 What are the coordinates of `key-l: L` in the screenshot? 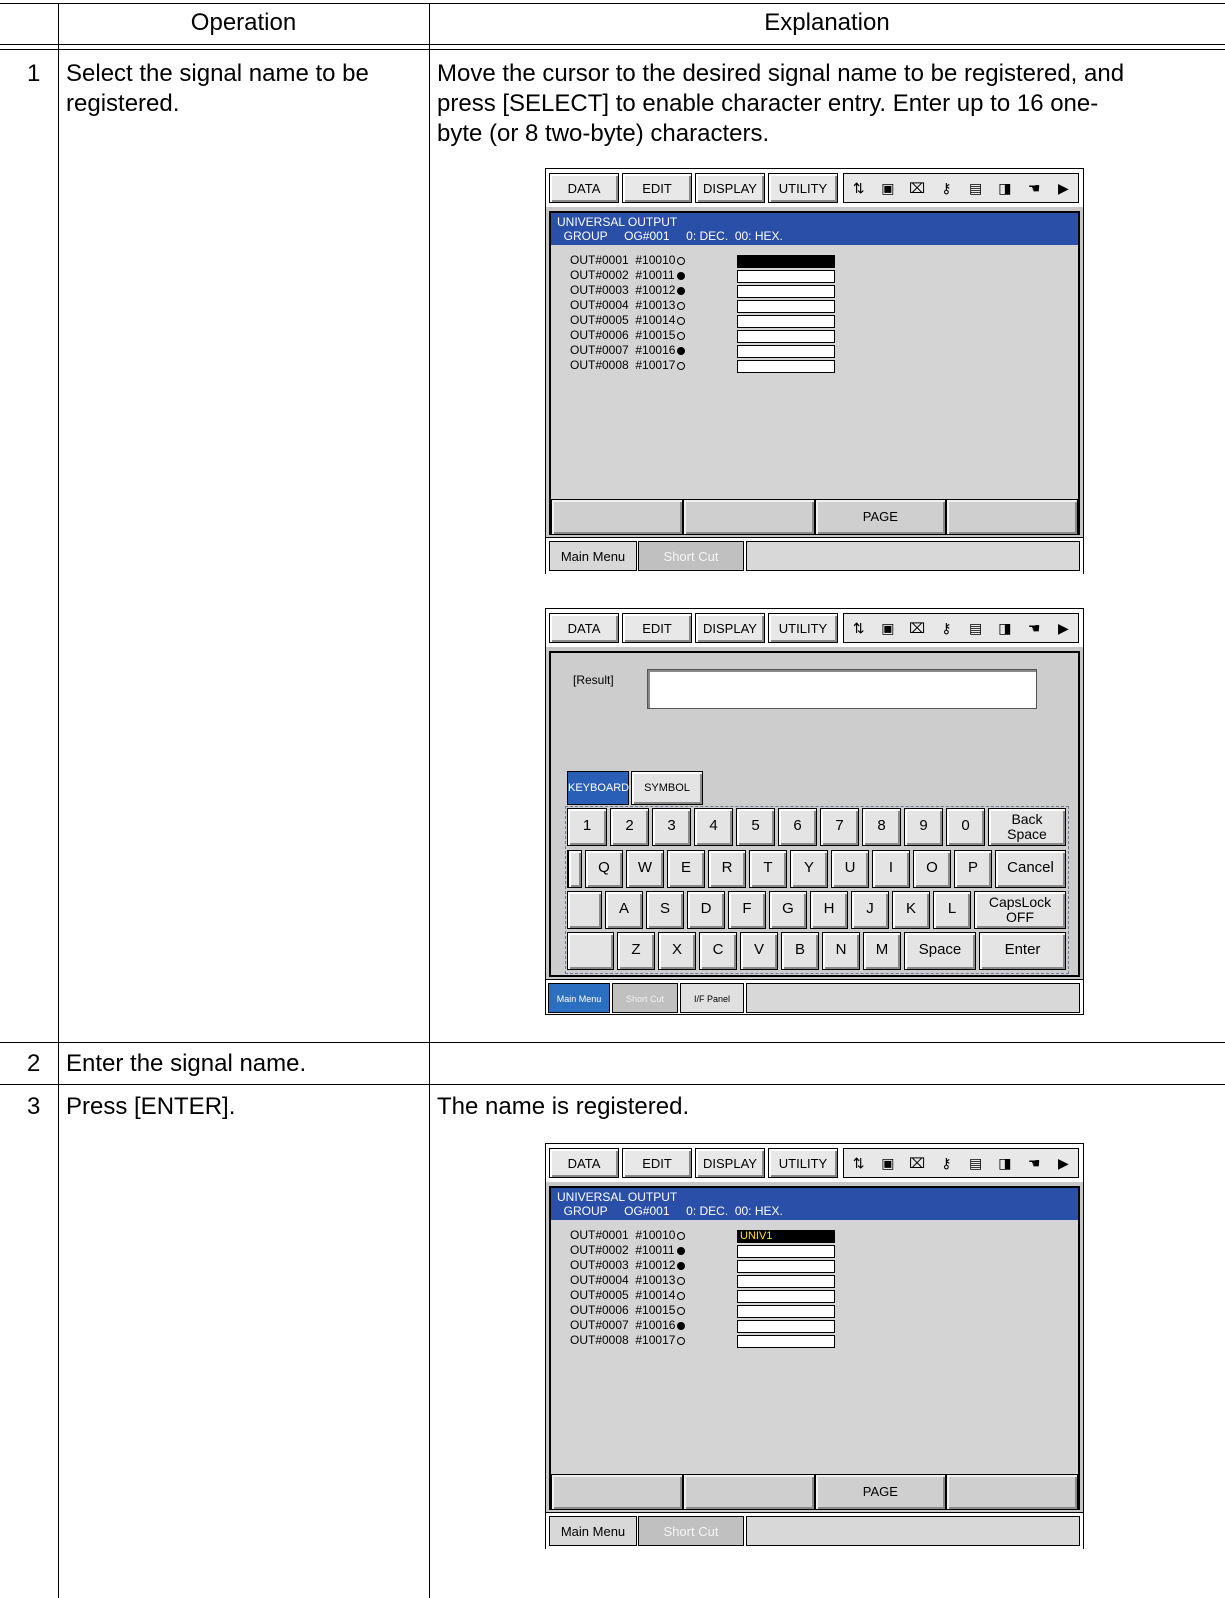 It's located at (952, 910).